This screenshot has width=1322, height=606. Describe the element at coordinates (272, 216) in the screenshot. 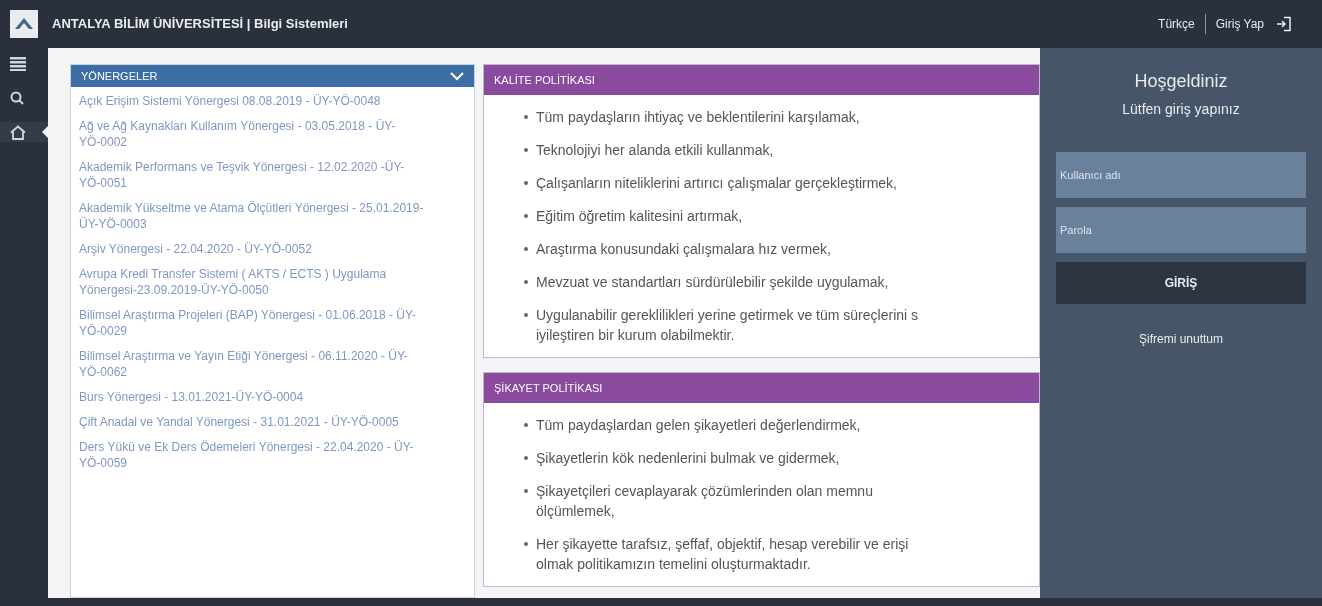

I see `directive-link: Akademik Yükseltme ve Atama Ölçütleri Yönergesi - 25.01.2019-ÜY-YÖ-0003` at that location.